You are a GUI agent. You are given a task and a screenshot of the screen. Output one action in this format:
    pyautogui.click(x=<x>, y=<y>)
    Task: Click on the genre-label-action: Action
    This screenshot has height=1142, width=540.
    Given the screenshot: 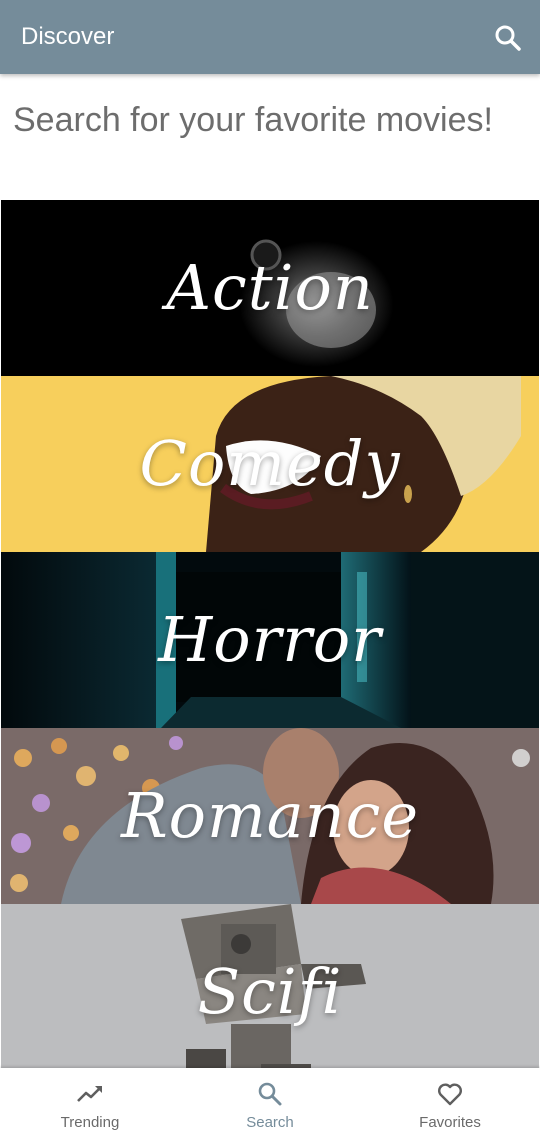 What is the action you would take?
    pyautogui.click(x=270, y=287)
    